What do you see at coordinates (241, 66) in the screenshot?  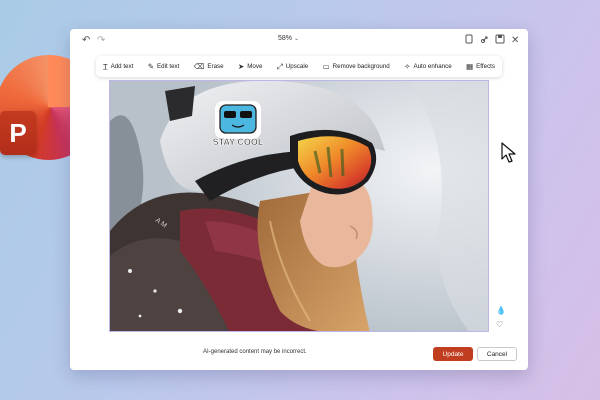 I see `move-icon: ➤` at bounding box center [241, 66].